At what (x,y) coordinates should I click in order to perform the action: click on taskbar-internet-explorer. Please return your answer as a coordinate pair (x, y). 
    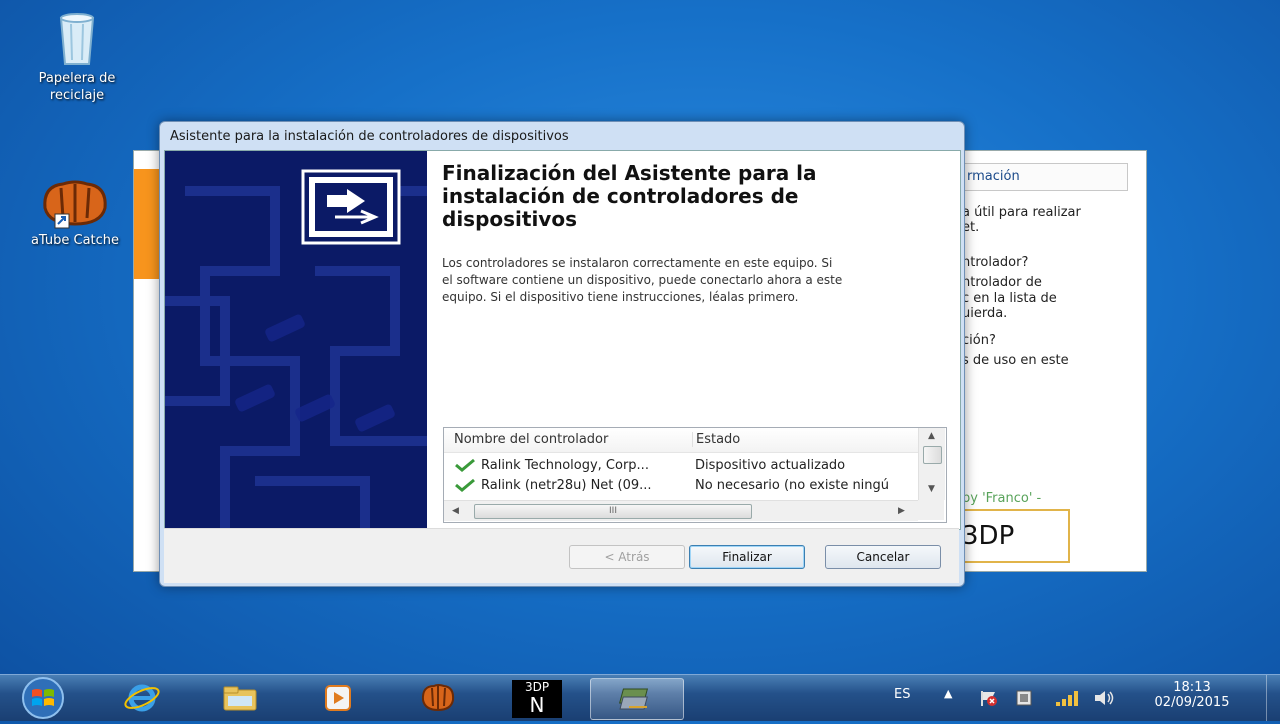
    Looking at the image, I should click on (142, 698).